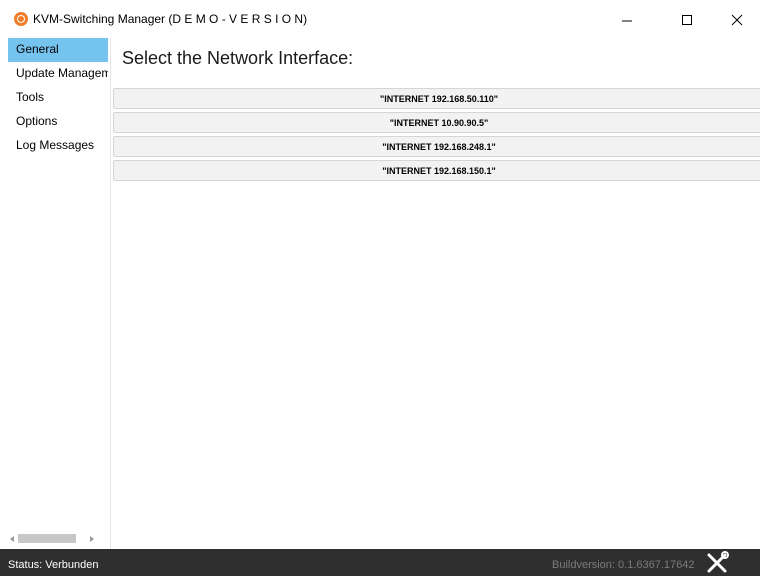 This screenshot has height=580, width=760. I want to click on build-version: Buildversion: 0.1.6367.17642, so click(623, 565).